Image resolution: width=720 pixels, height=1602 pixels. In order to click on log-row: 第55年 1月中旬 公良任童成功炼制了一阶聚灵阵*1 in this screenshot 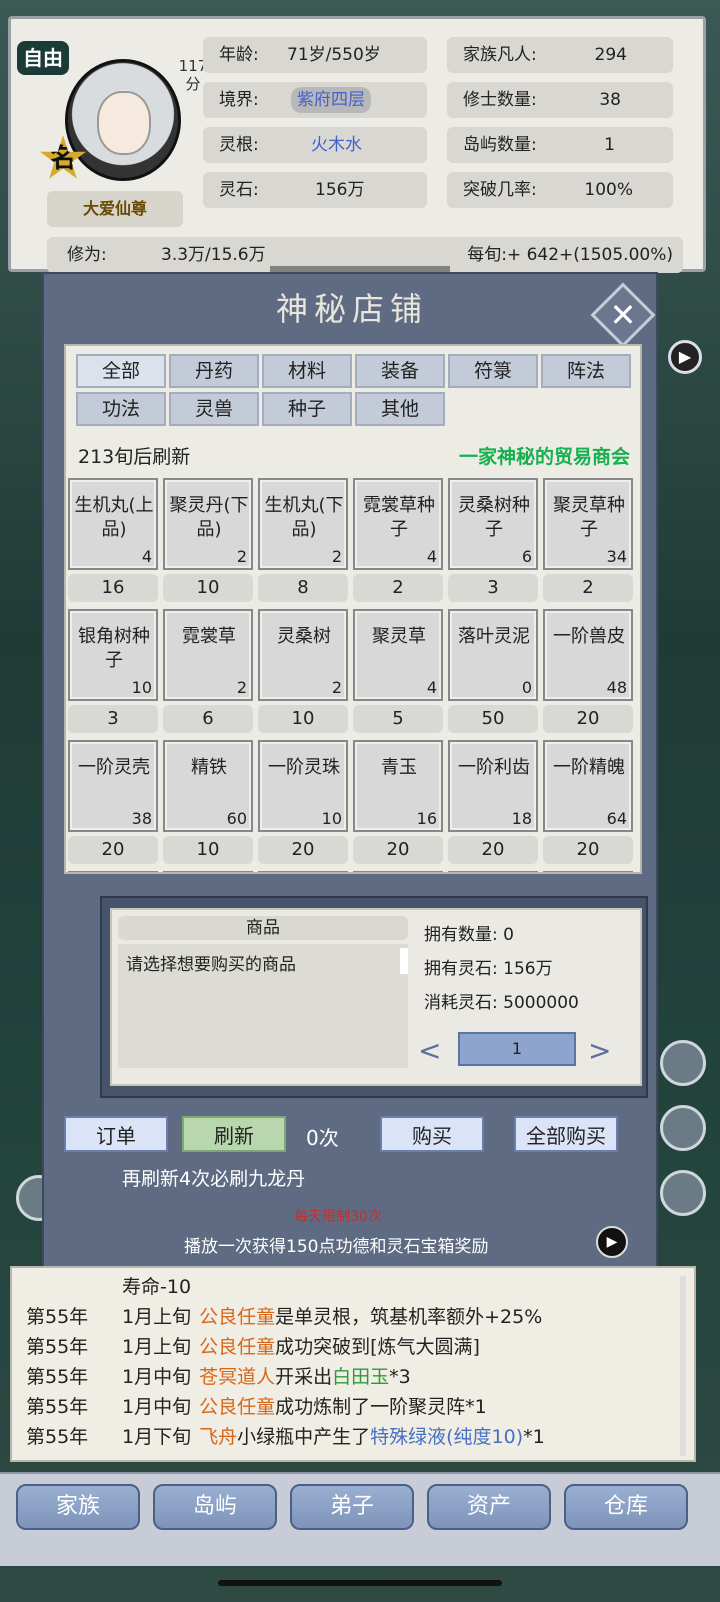, I will do `click(256, 1407)`.